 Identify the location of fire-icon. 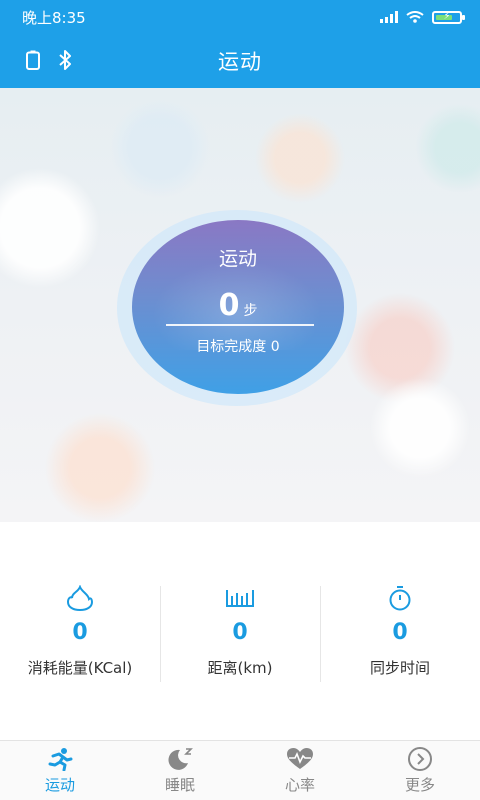
(80, 598).